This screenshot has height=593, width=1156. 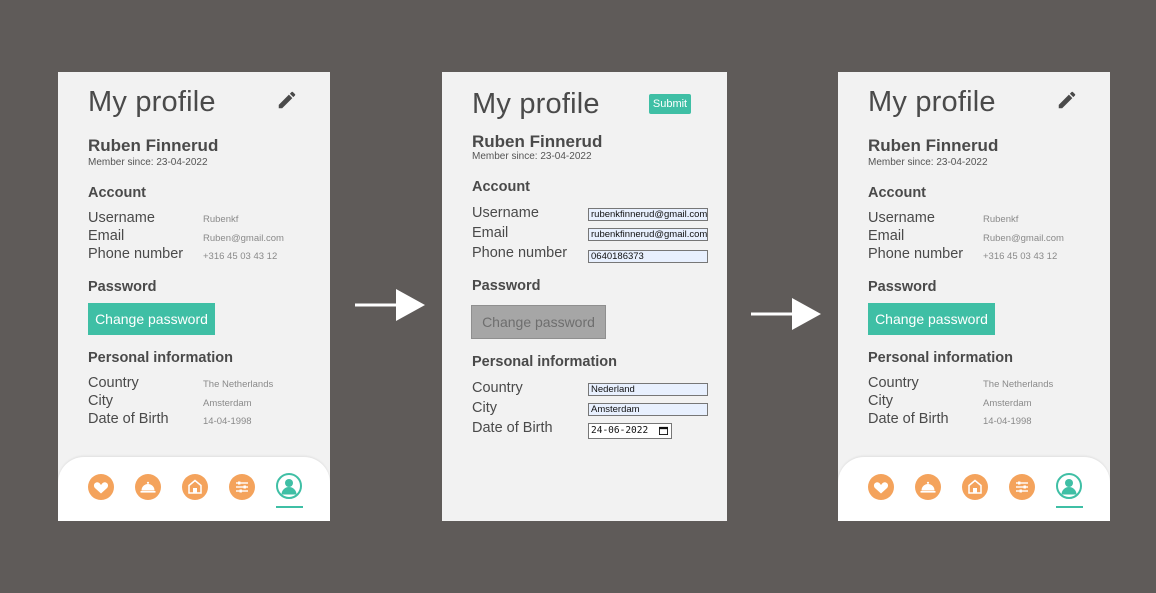 What do you see at coordinates (663, 430) in the screenshot?
I see `calendar-icon` at bounding box center [663, 430].